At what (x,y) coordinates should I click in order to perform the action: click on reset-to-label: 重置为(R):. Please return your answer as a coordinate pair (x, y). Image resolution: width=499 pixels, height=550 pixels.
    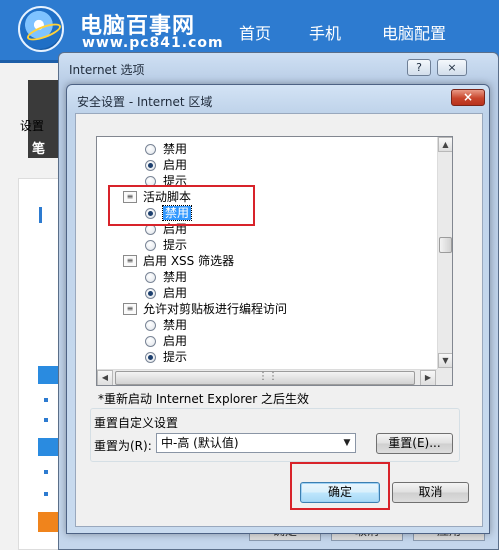
    Looking at the image, I should click on (123, 446).